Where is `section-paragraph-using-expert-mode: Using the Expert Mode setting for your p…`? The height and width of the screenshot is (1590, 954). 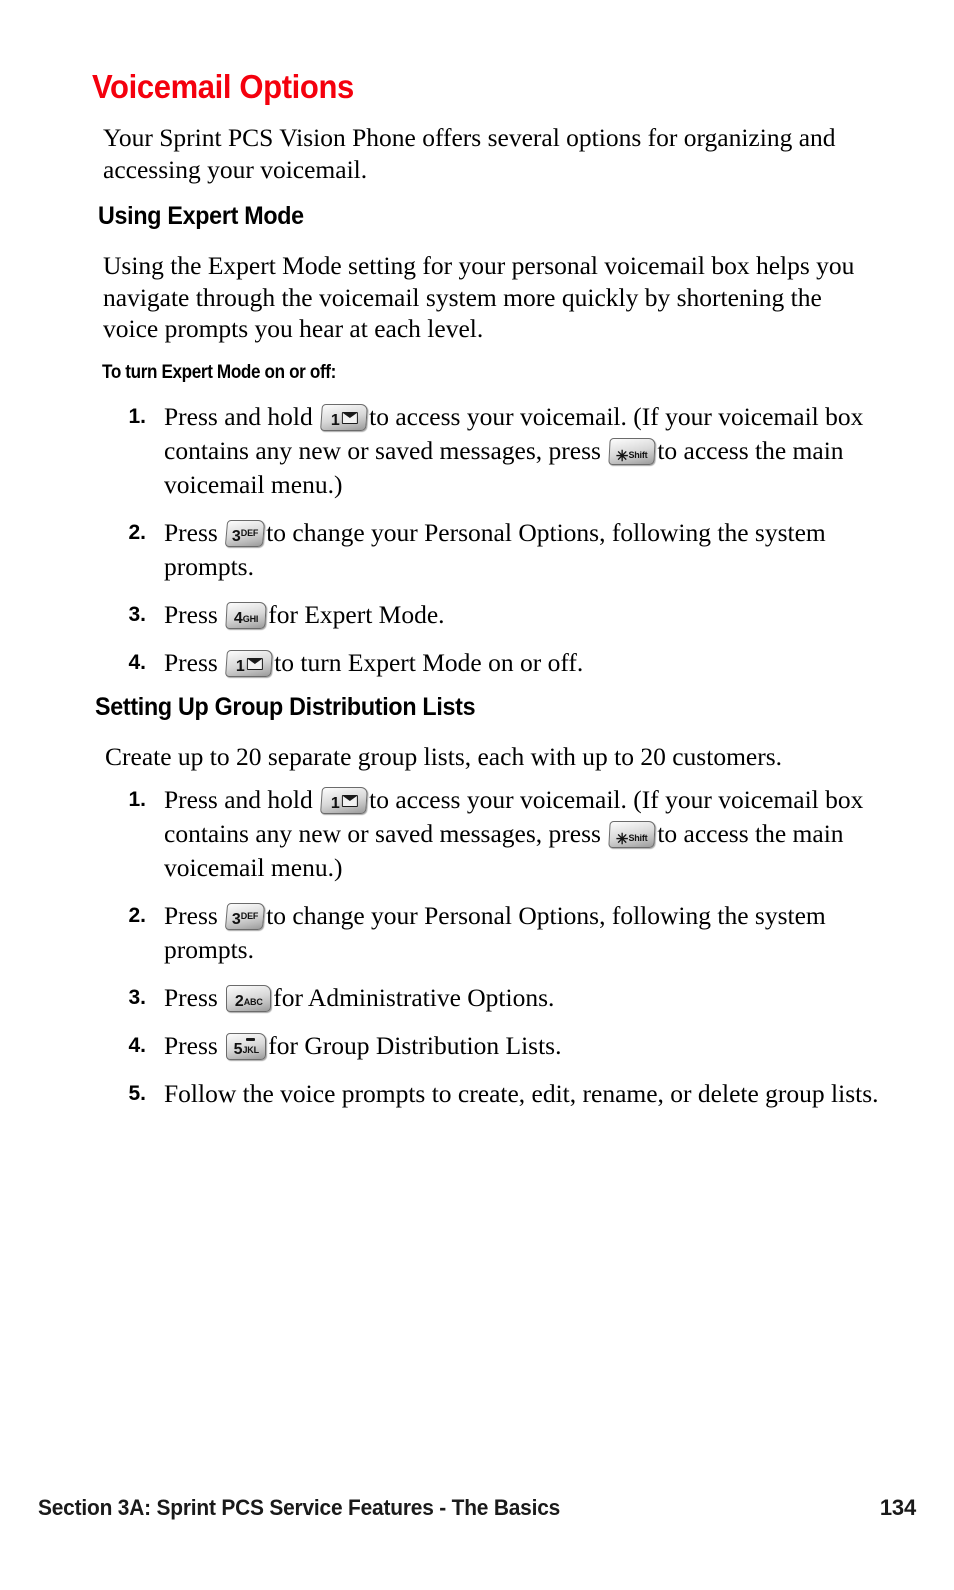
section-paragraph-using-expert-mode: Using the Expert Mode setting for your p… is located at coordinates (479, 297).